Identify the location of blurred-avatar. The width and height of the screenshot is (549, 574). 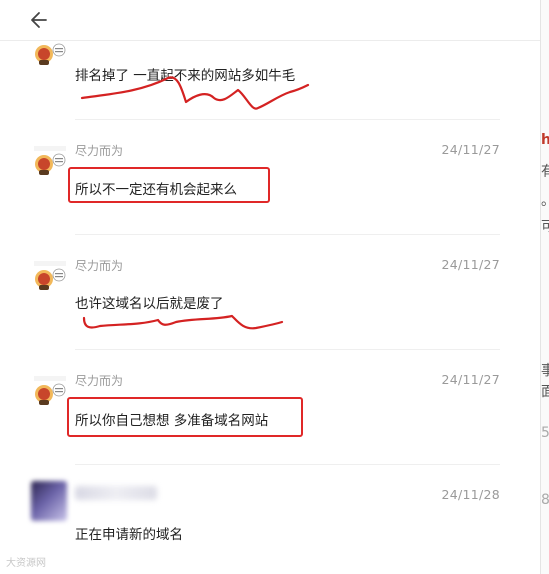
(49, 501).